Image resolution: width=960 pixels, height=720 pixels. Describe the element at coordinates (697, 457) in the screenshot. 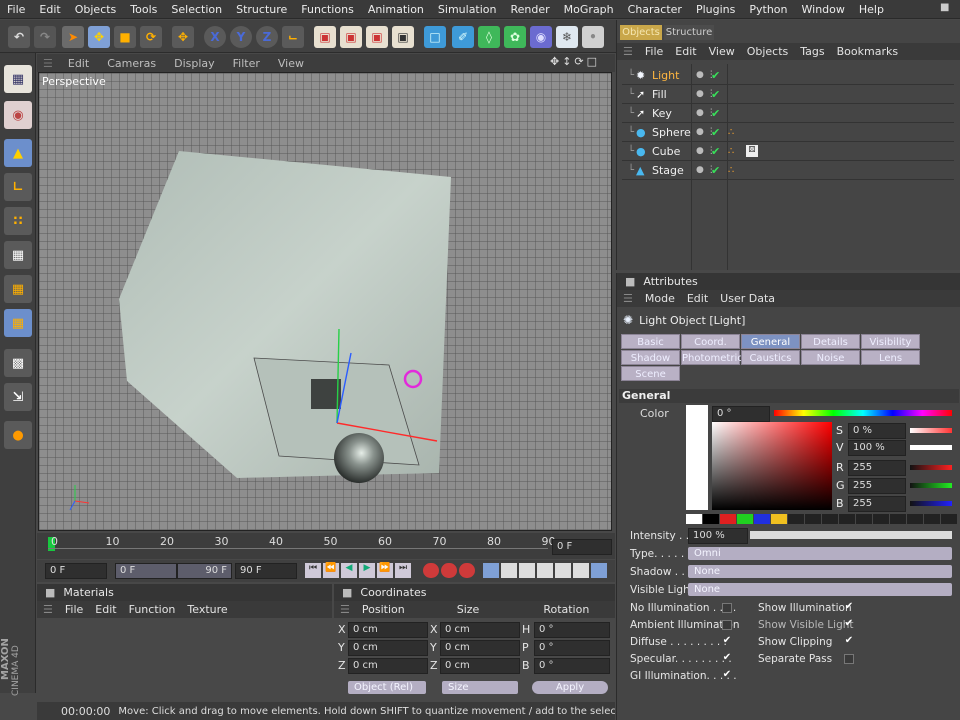

I see `color-swatch` at that location.